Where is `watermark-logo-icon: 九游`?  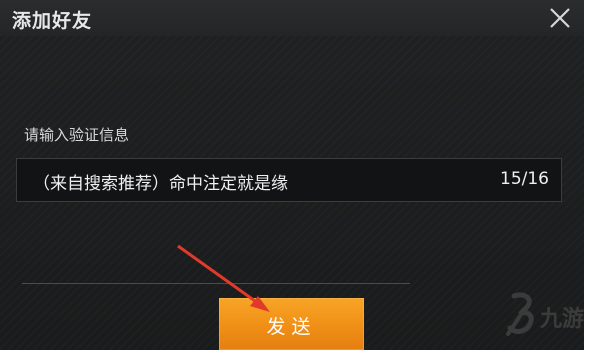
watermark-logo-icon: 九游 is located at coordinates (545, 314).